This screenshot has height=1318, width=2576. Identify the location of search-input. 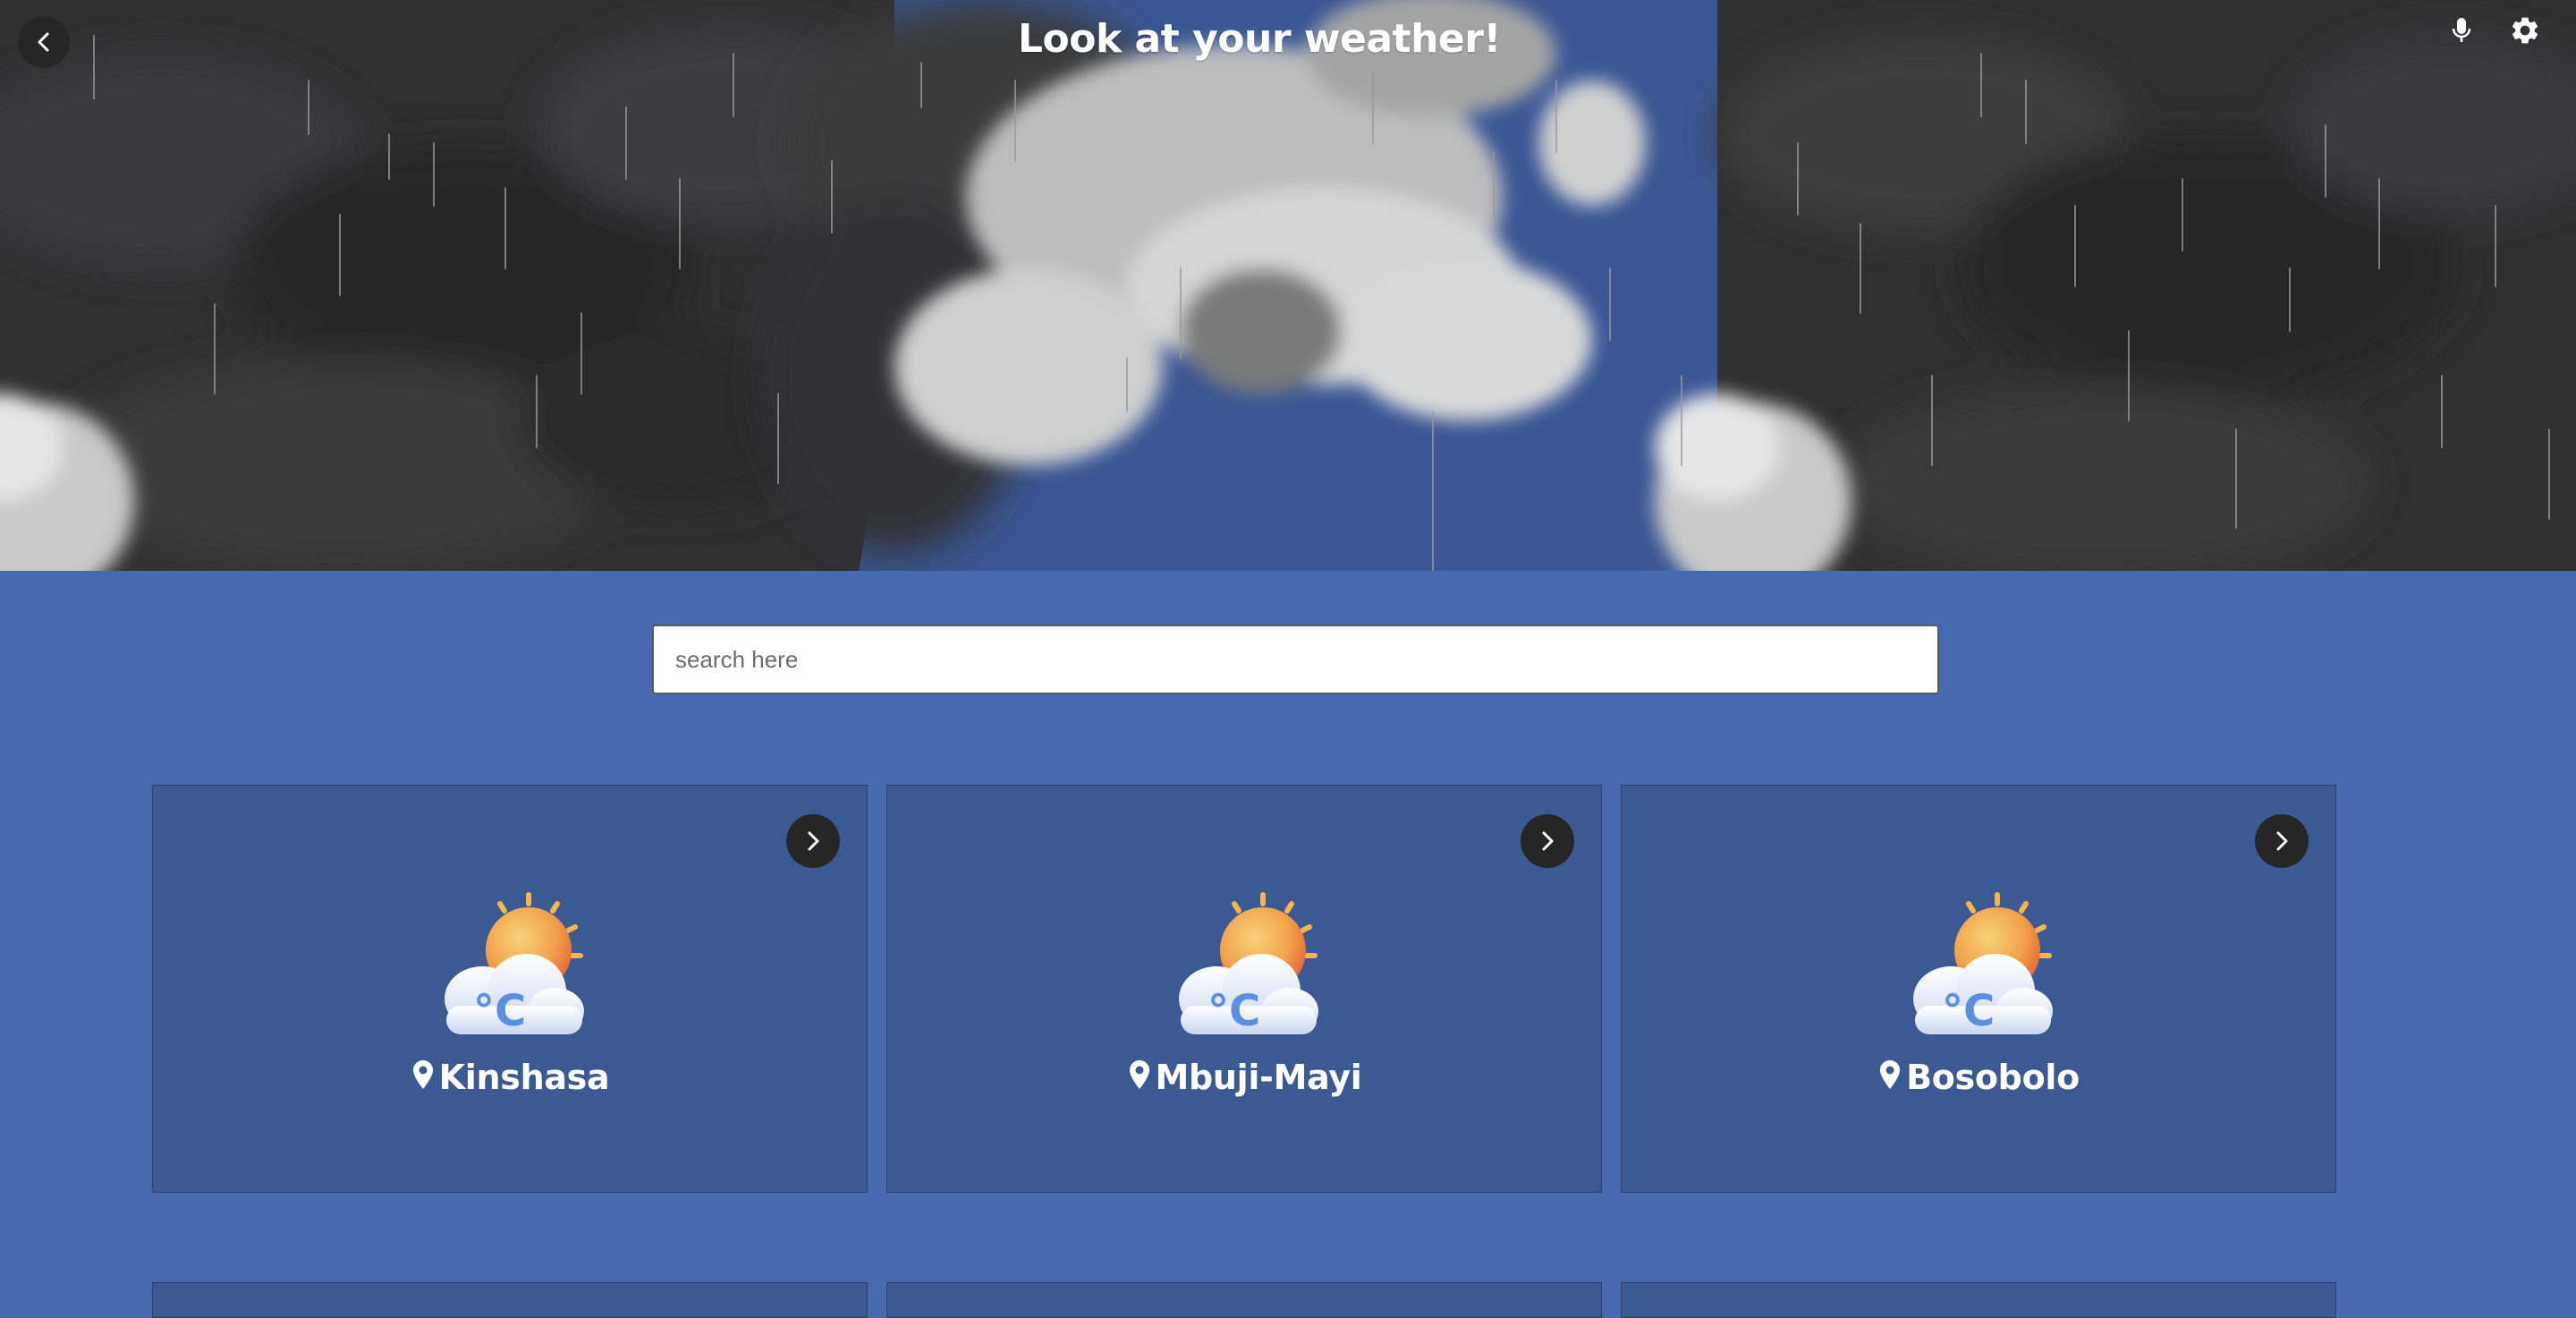
(1295, 659).